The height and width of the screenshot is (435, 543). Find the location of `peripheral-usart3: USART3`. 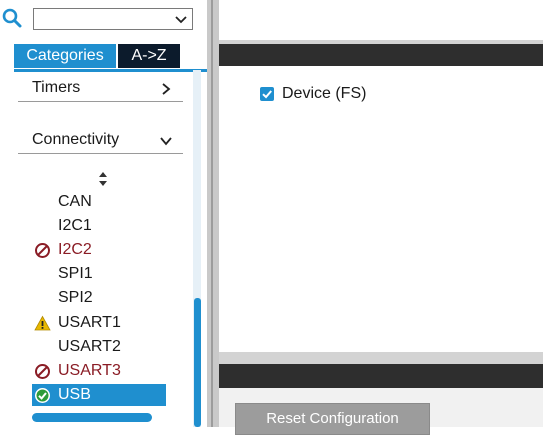

peripheral-usart3: USART3 is located at coordinates (99, 371).